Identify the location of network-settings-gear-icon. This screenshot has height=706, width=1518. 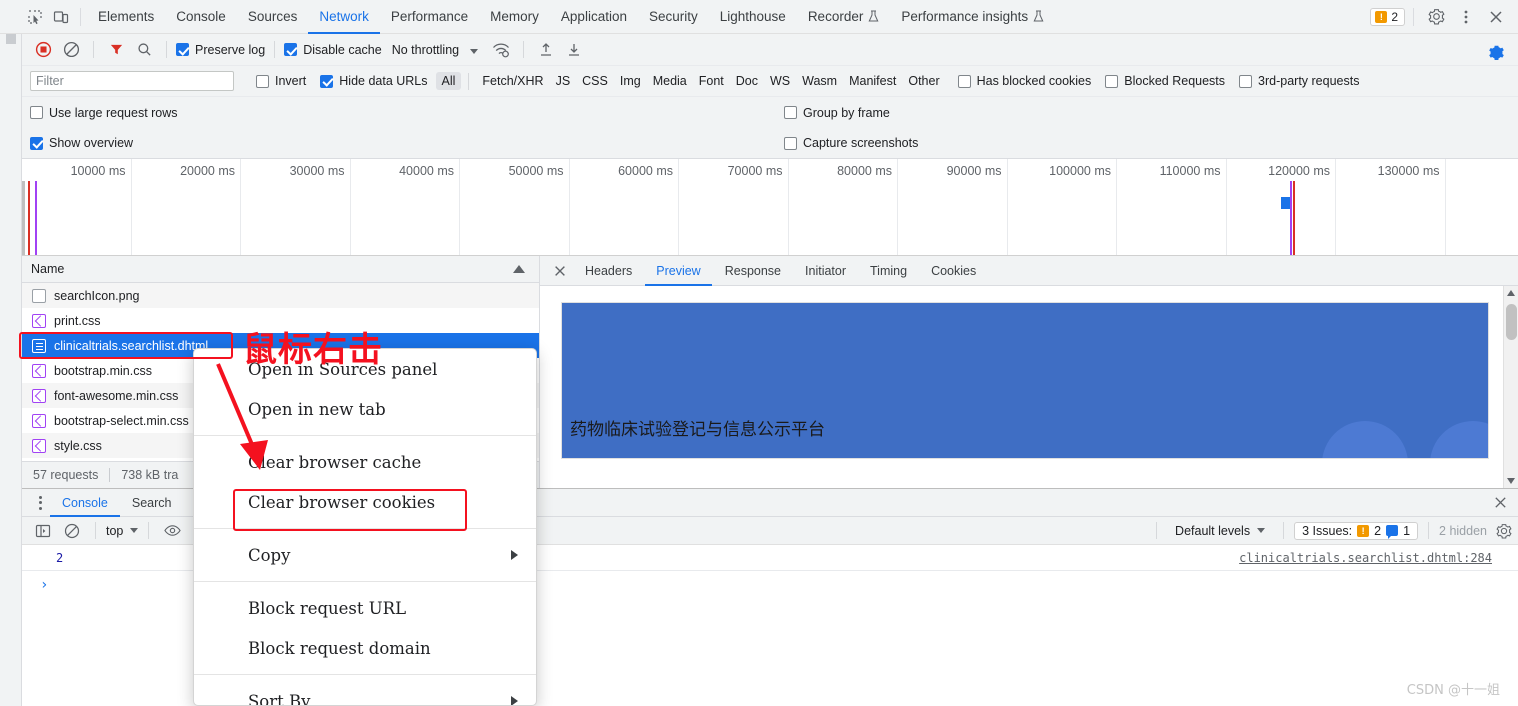
(1496, 52).